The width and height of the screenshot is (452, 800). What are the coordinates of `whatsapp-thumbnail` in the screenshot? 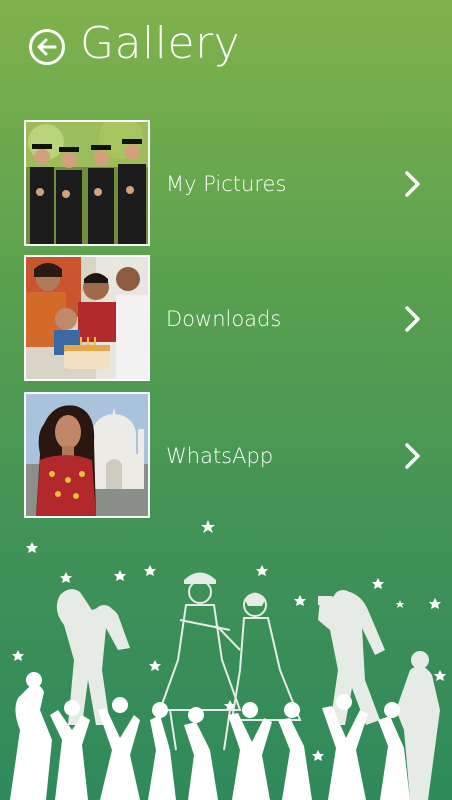 It's located at (87, 455).